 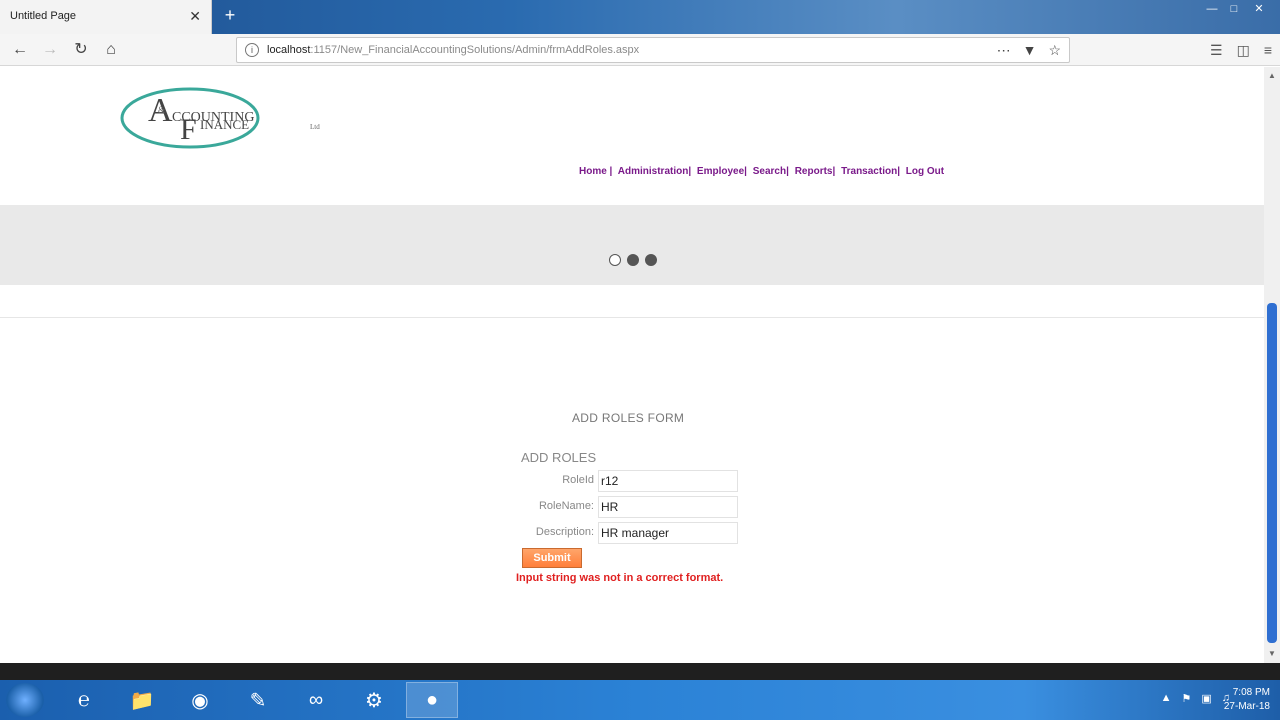 I want to click on rolename-row: RoleName:, so click(x=620, y=507).